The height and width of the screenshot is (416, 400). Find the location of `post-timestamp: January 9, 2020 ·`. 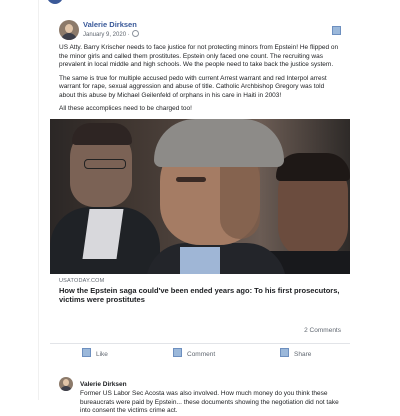

post-timestamp: January 9, 2020 · is located at coordinates (111, 34).